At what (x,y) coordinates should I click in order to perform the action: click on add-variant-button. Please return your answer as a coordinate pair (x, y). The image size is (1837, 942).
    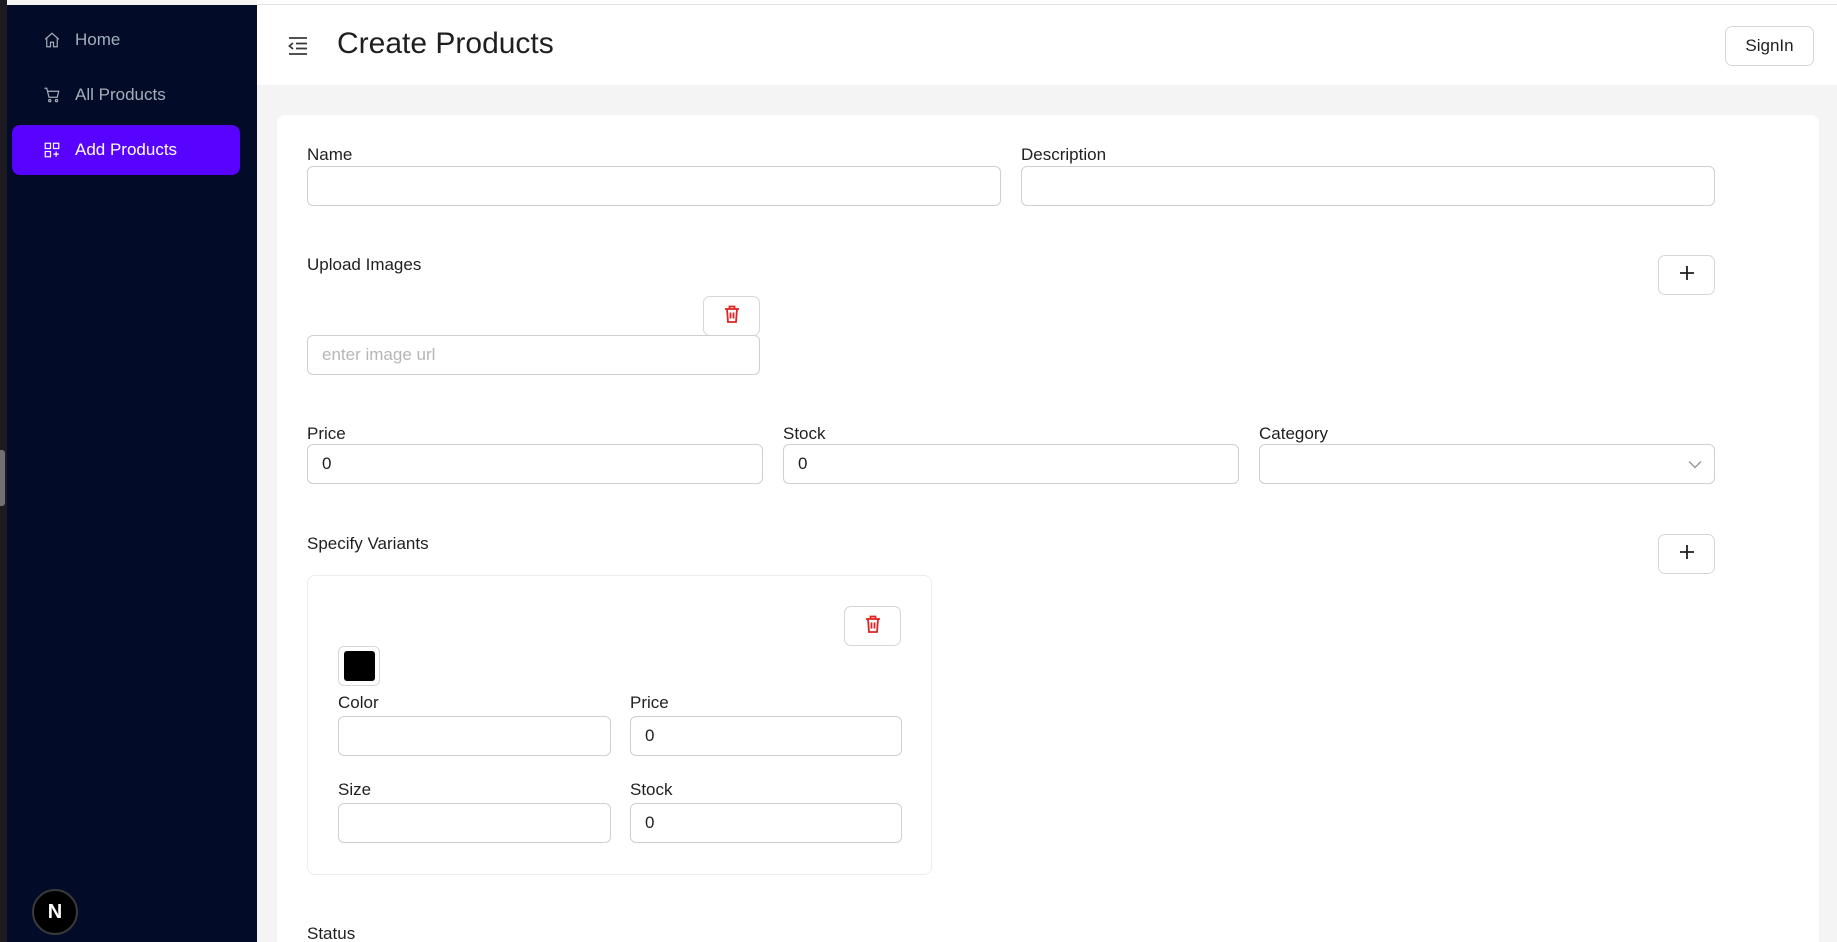
    Looking at the image, I should click on (1686, 554).